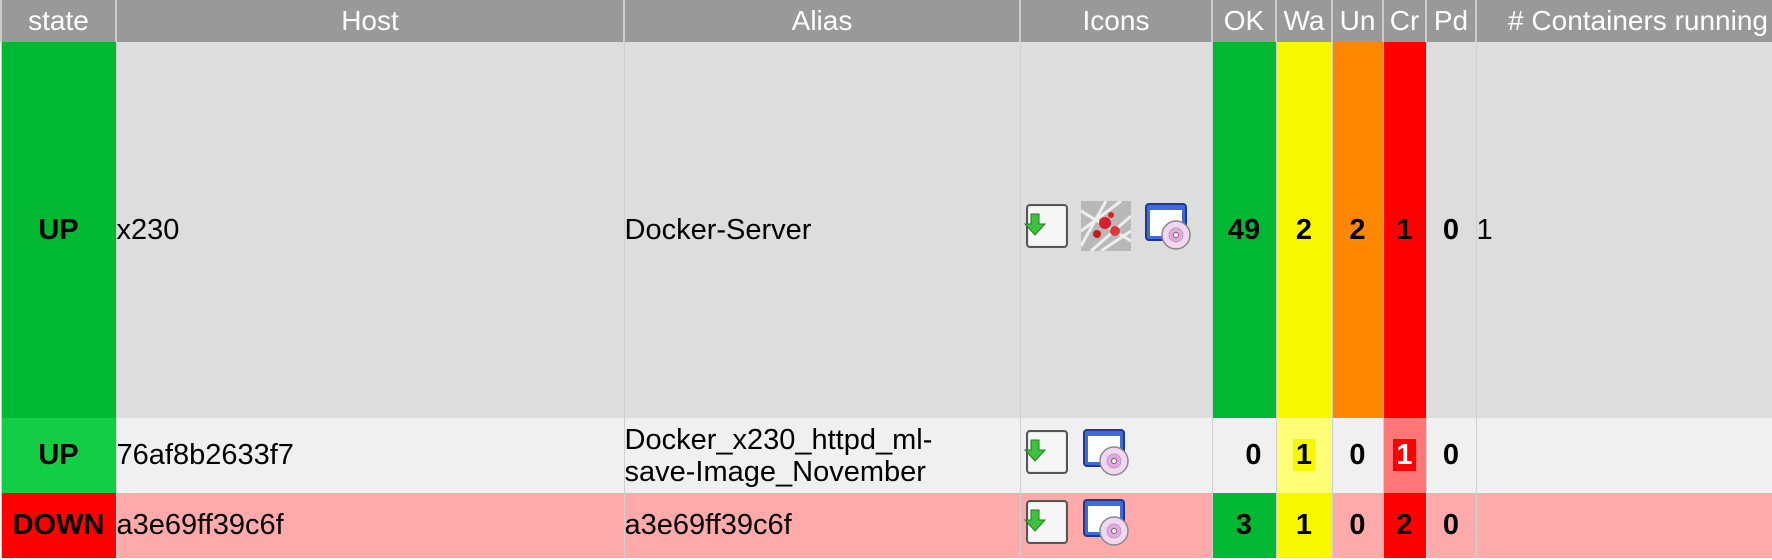  Describe the element at coordinates (822, 525) in the screenshot. I see `alias-text: a3e69ff39c6f` at that location.